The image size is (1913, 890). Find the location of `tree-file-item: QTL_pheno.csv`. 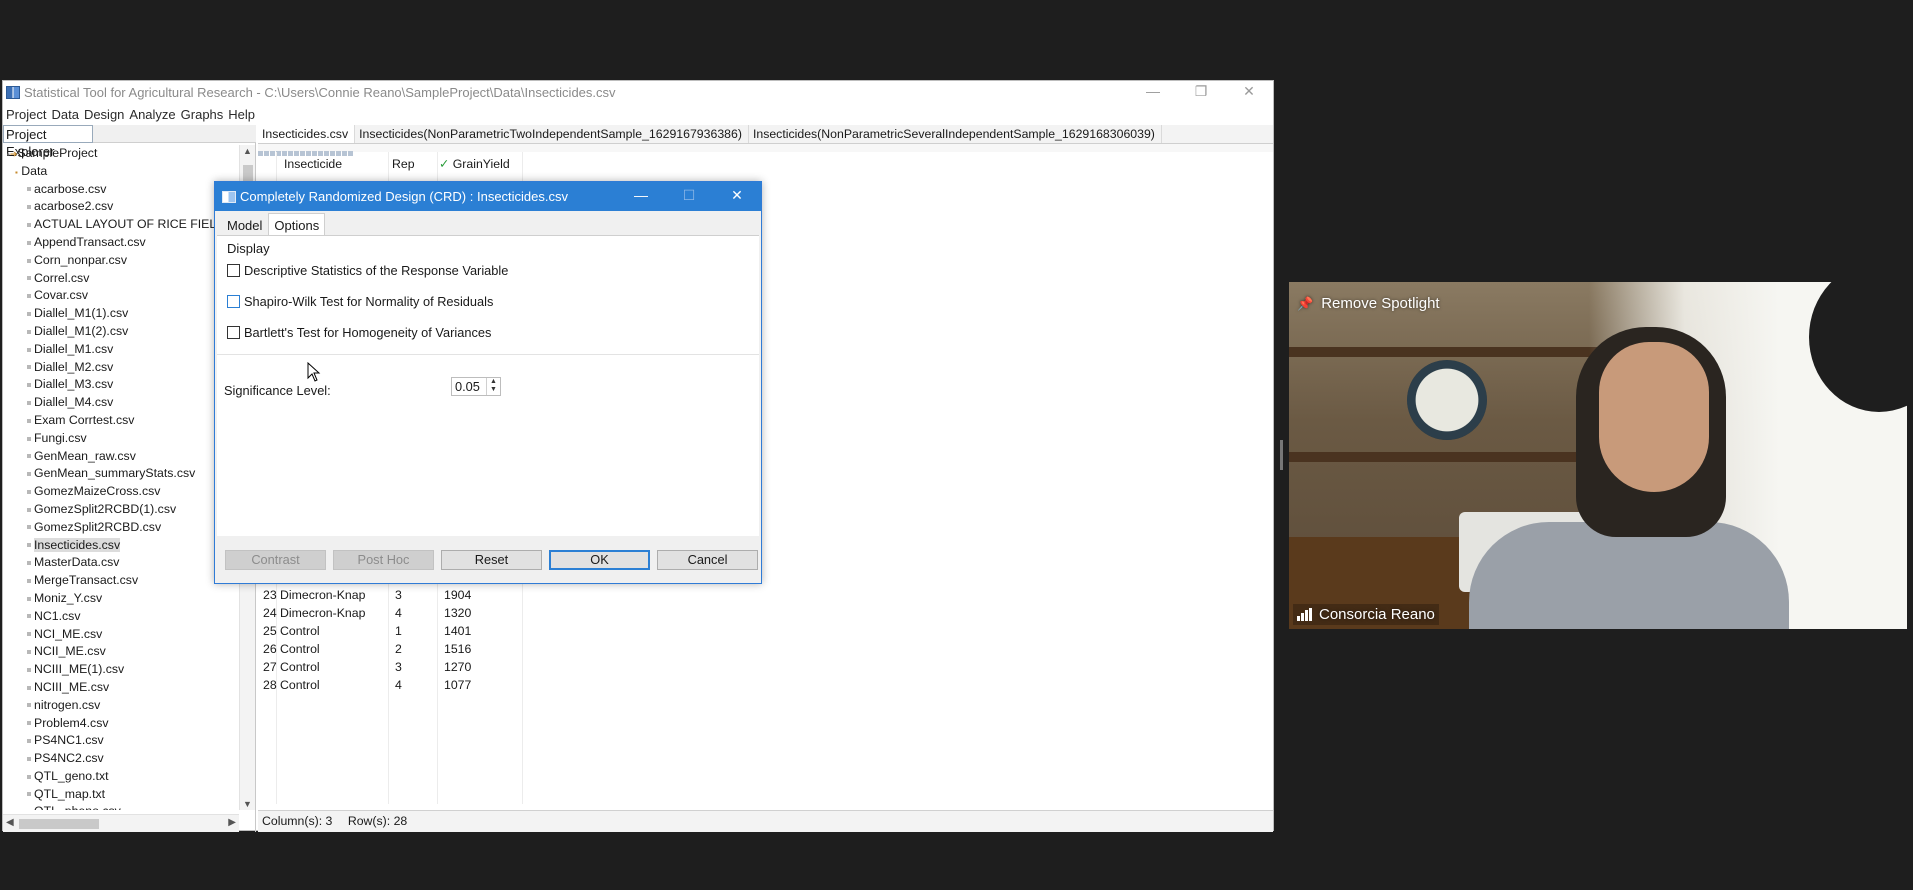

tree-file-item: QTL_pheno.csv is located at coordinates (121, 806).